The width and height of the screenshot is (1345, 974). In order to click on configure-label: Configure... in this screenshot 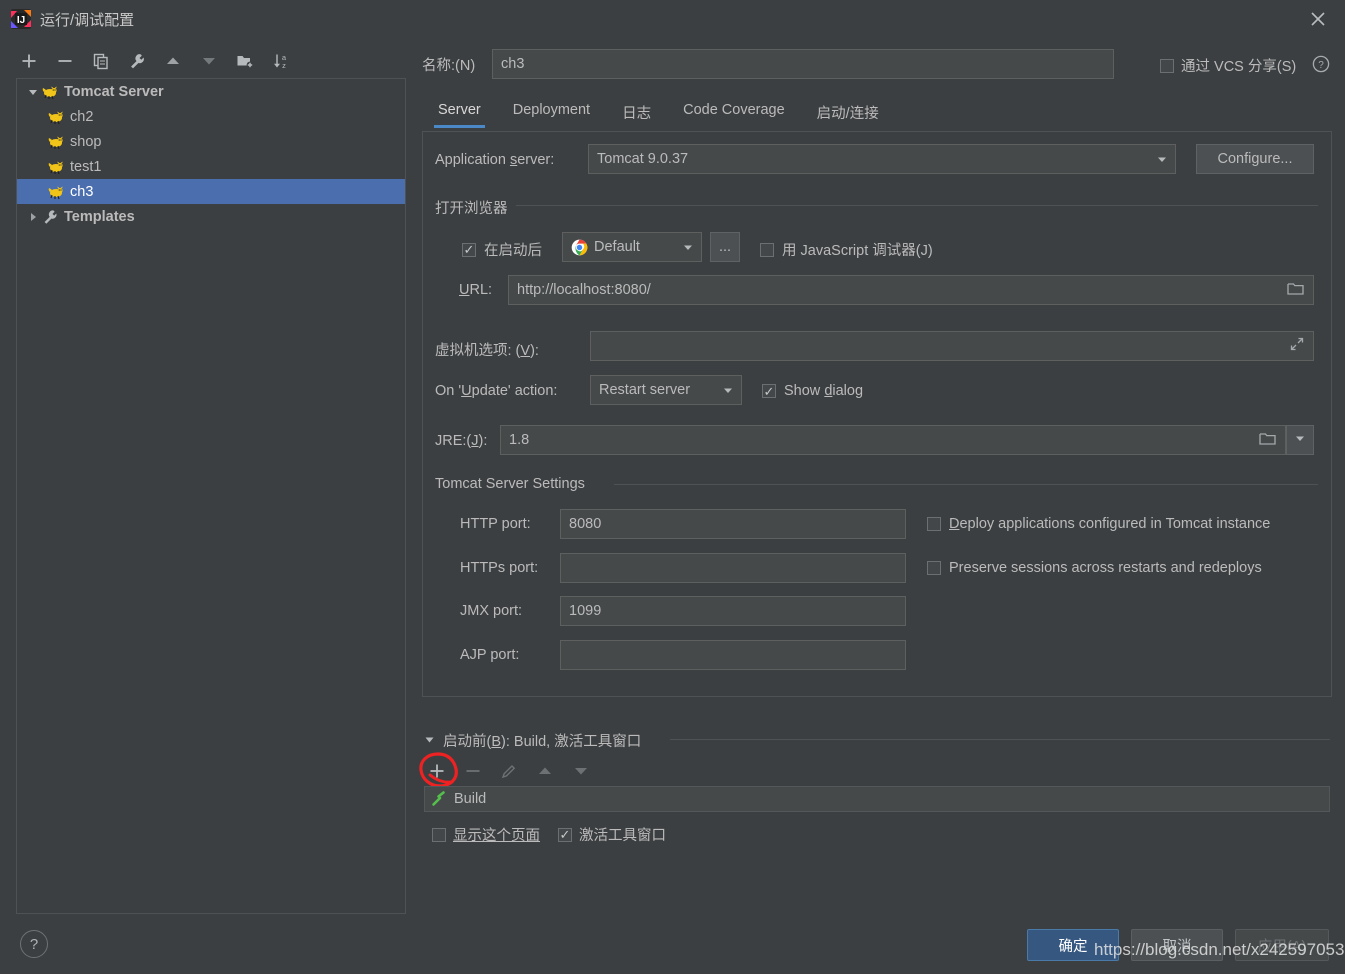, I will do `click(1255, 159)`.